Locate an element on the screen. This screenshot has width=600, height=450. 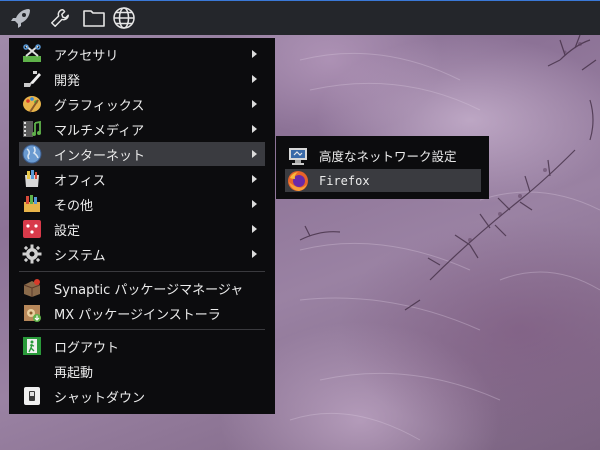
menu-item-label: 設定 is located at coordinates (67, 231).